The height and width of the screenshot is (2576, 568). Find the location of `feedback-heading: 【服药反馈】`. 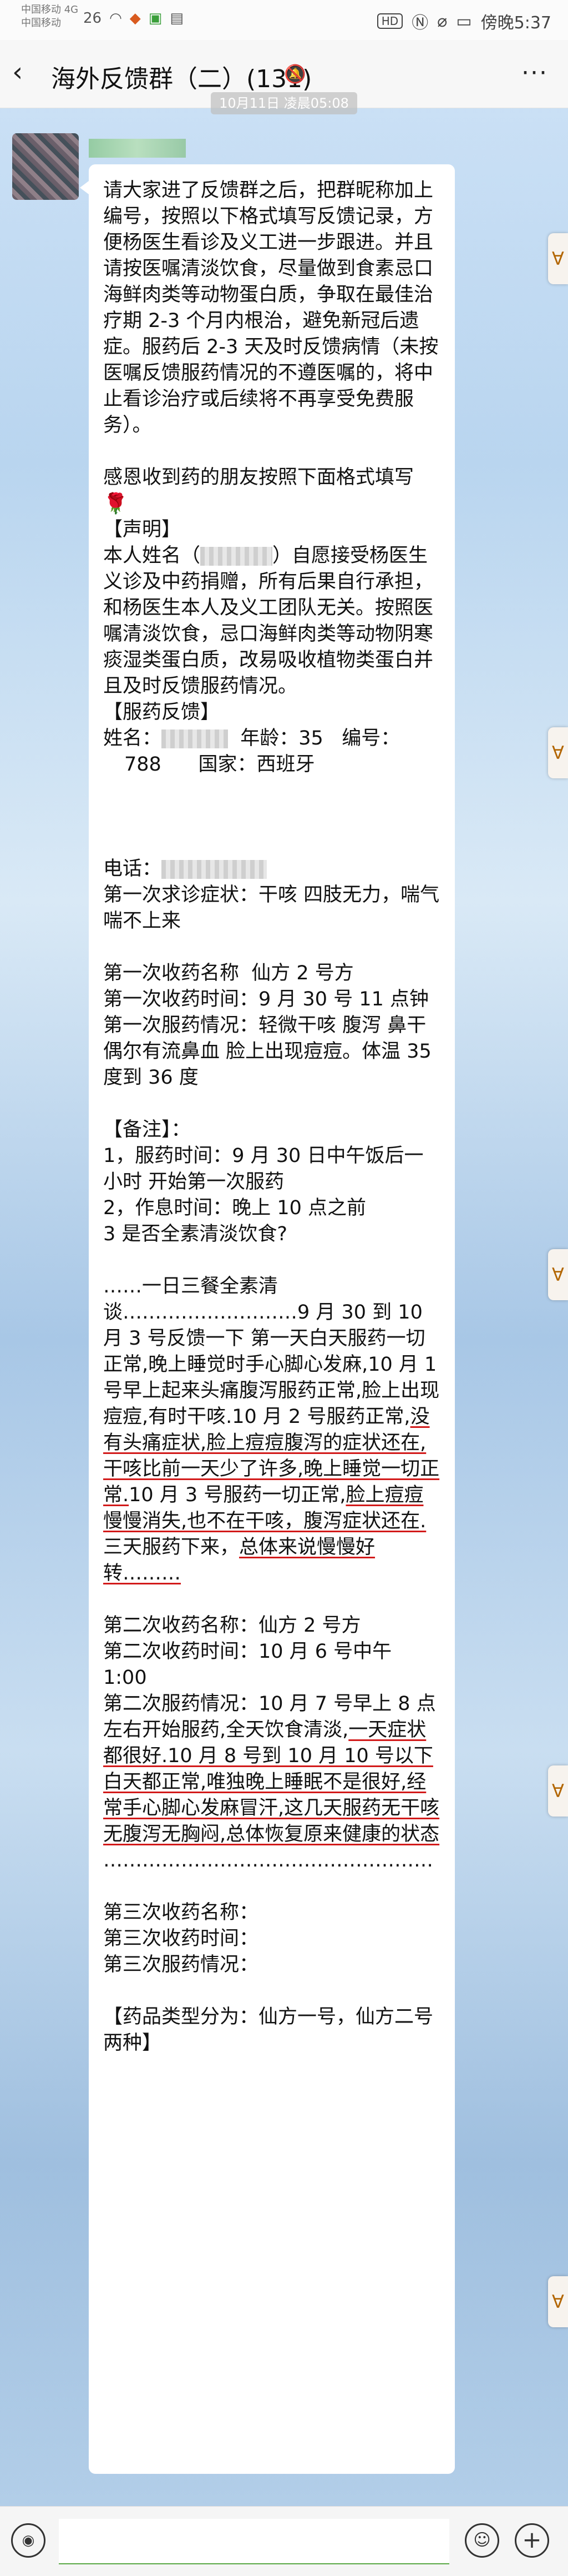

feedback-heading: 【服药反馈】 is located at coordinates (161, 712).